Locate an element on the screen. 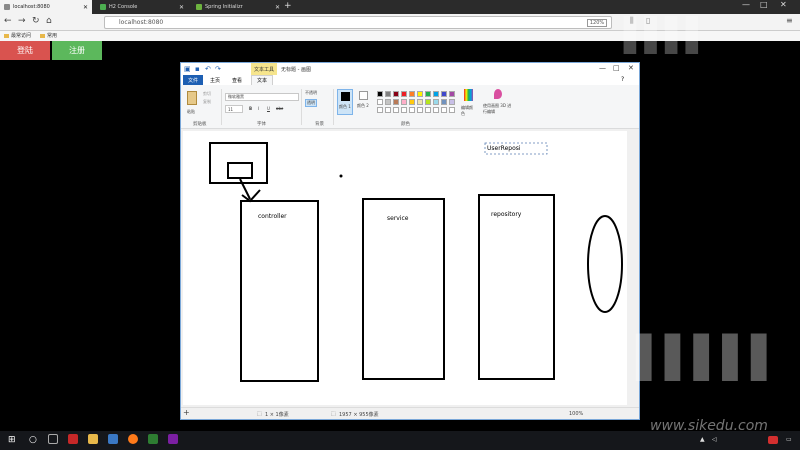 This screenshot has width=800, height=450. url-bar: localhost:8080 120% is located at coordinates (358, 22).